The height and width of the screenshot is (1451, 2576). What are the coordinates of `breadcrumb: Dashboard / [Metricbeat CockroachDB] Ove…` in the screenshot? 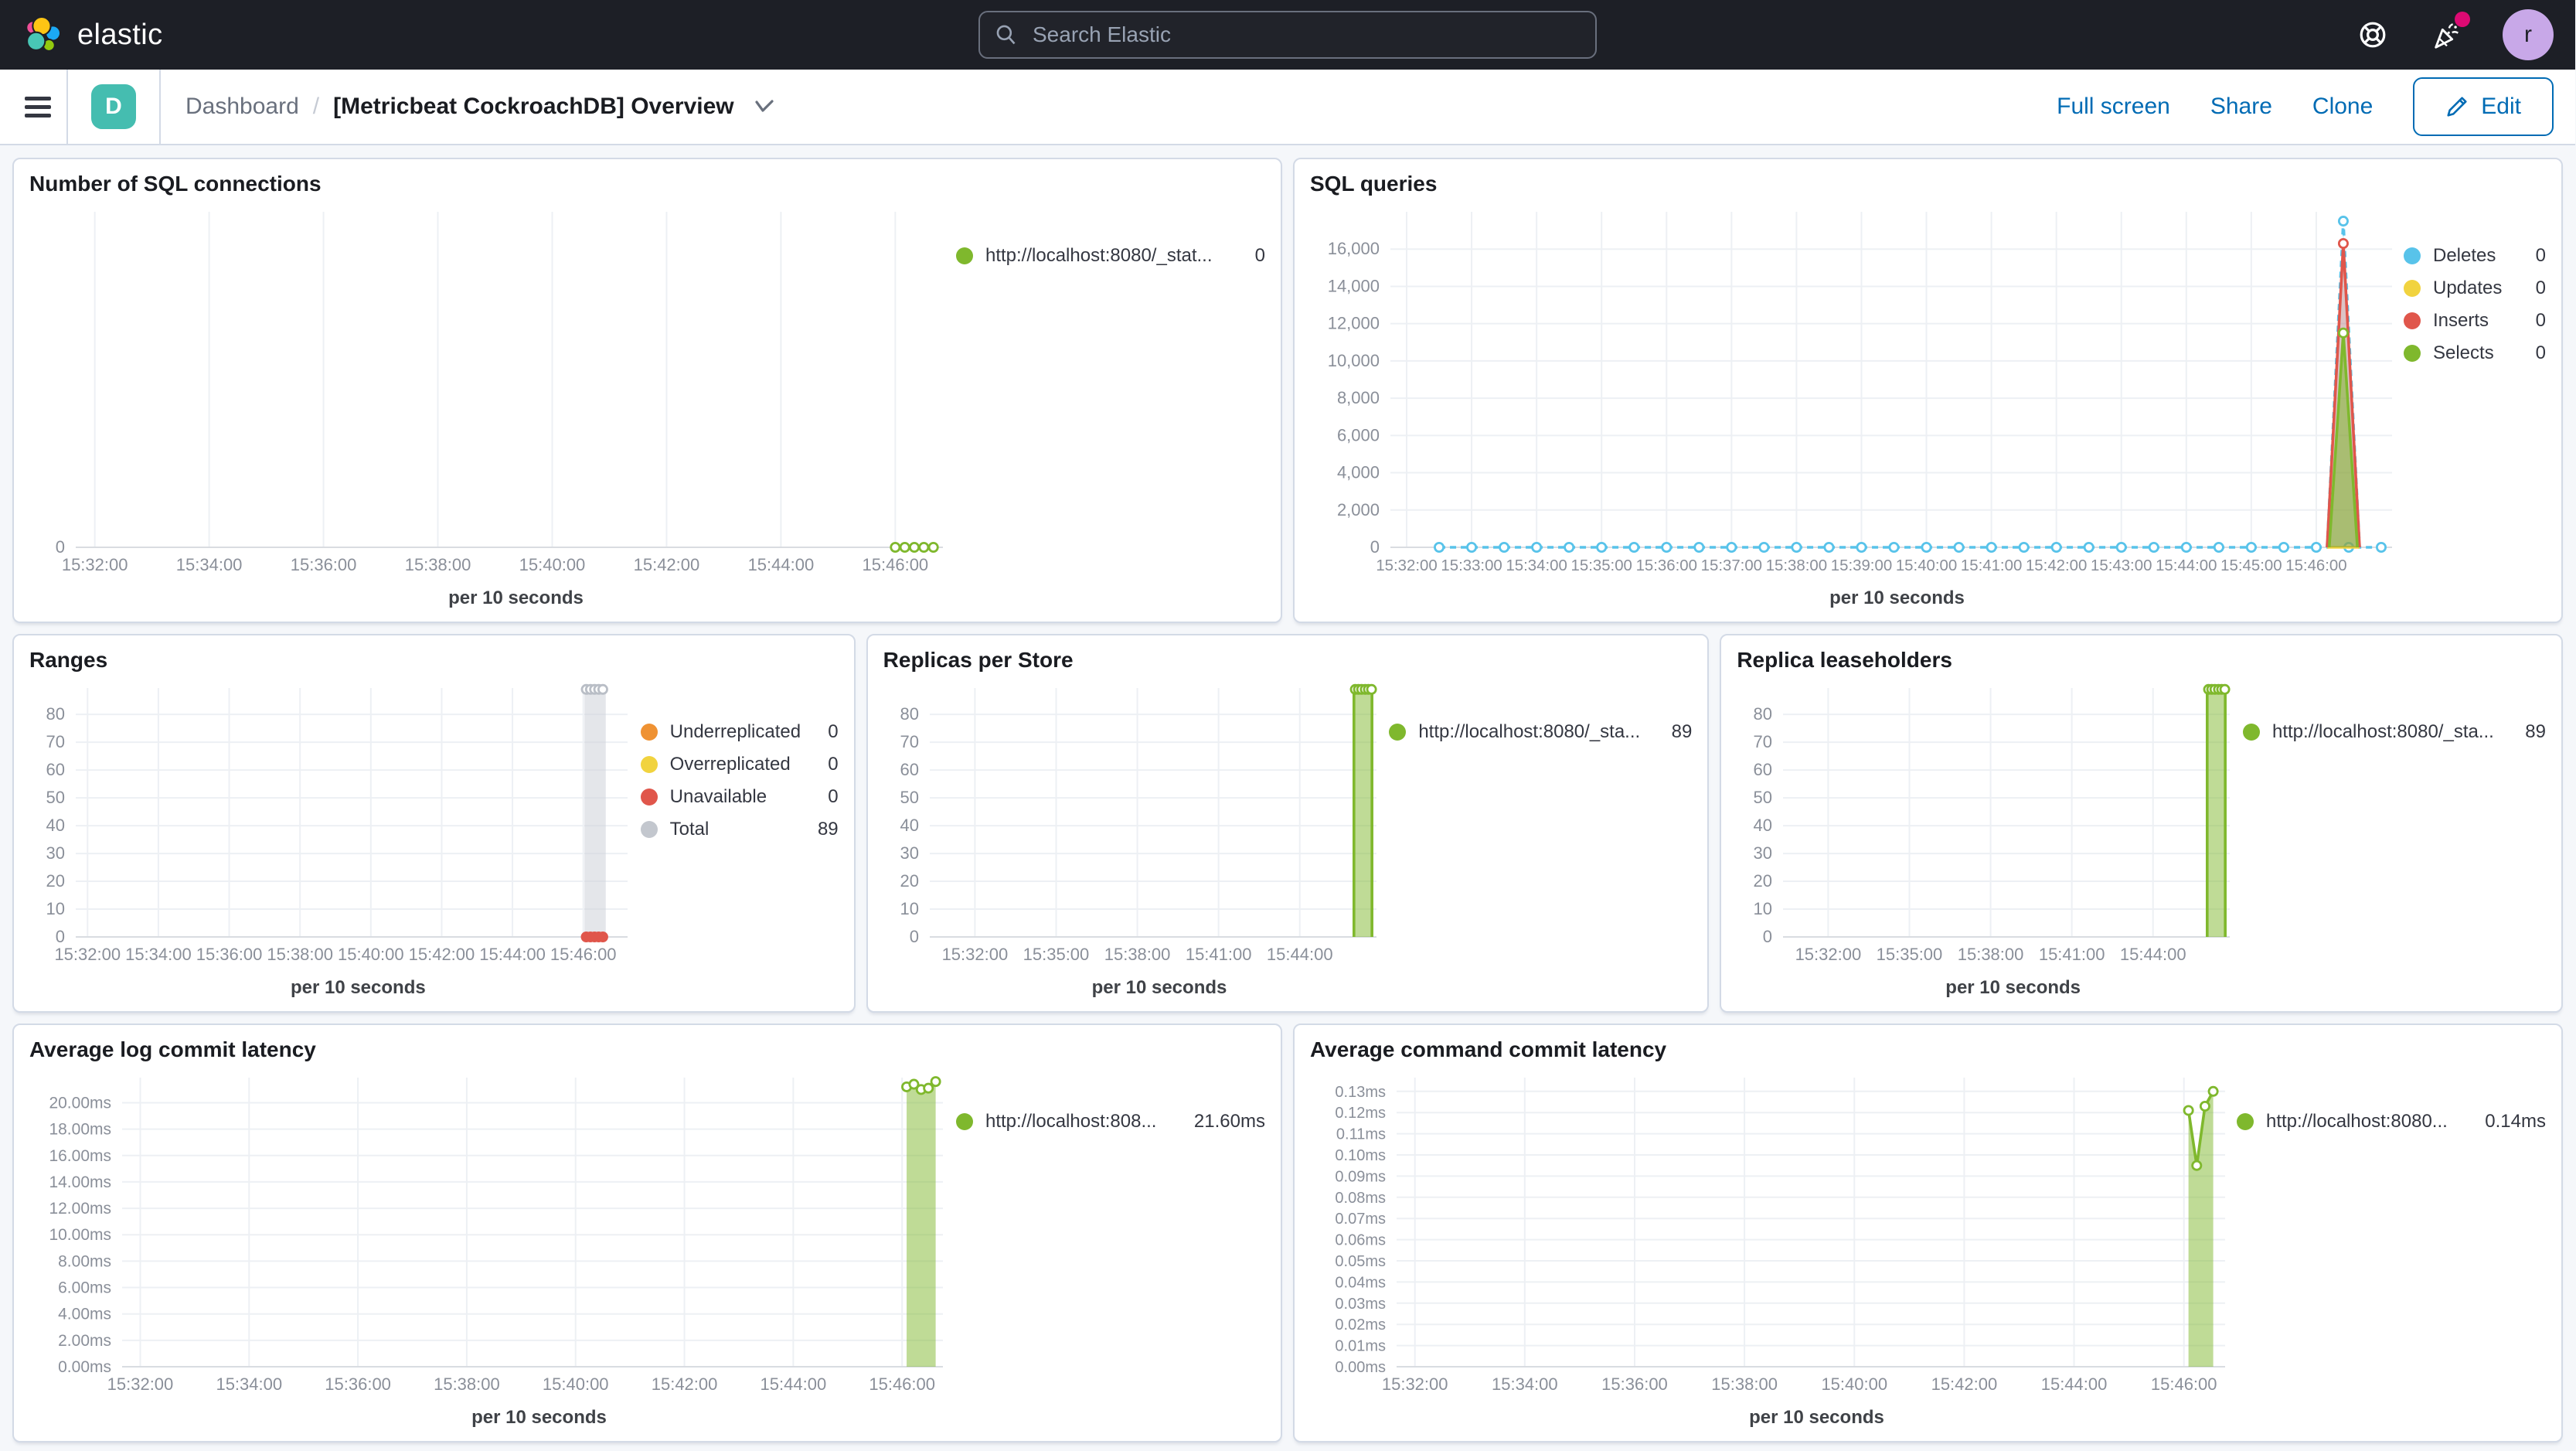 It's located at (479, 107).